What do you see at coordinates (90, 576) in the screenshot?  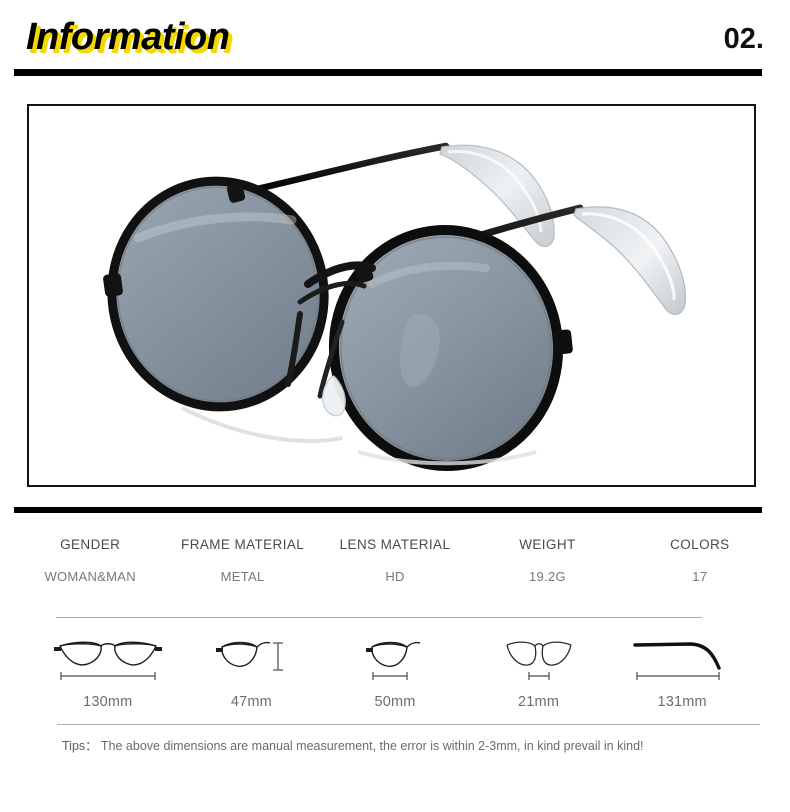 I see `spec-value-gender: WOMAN&MAN` at bounding box center [90, 576].